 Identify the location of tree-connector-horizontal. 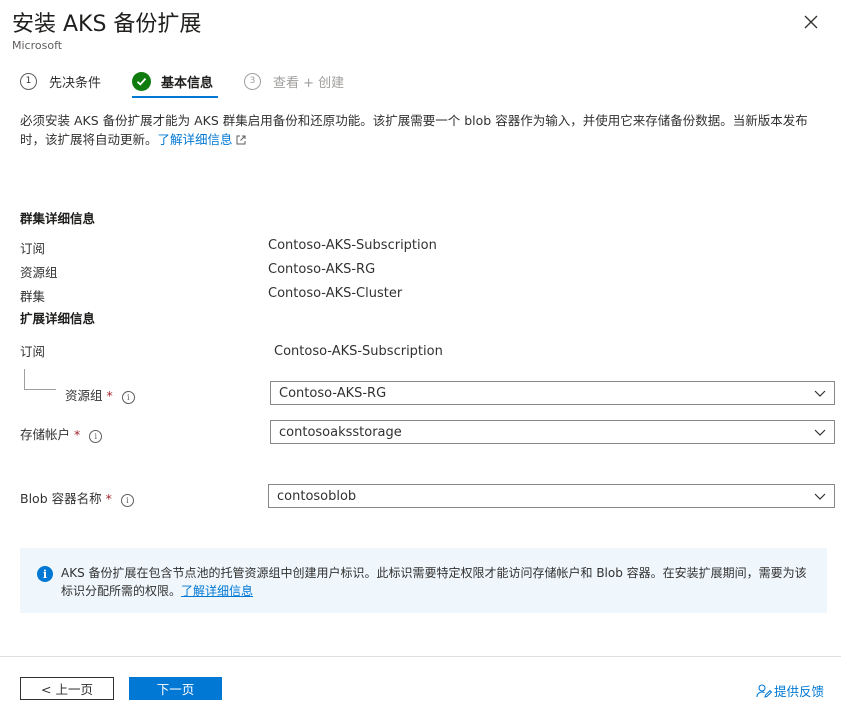
(40, 389).